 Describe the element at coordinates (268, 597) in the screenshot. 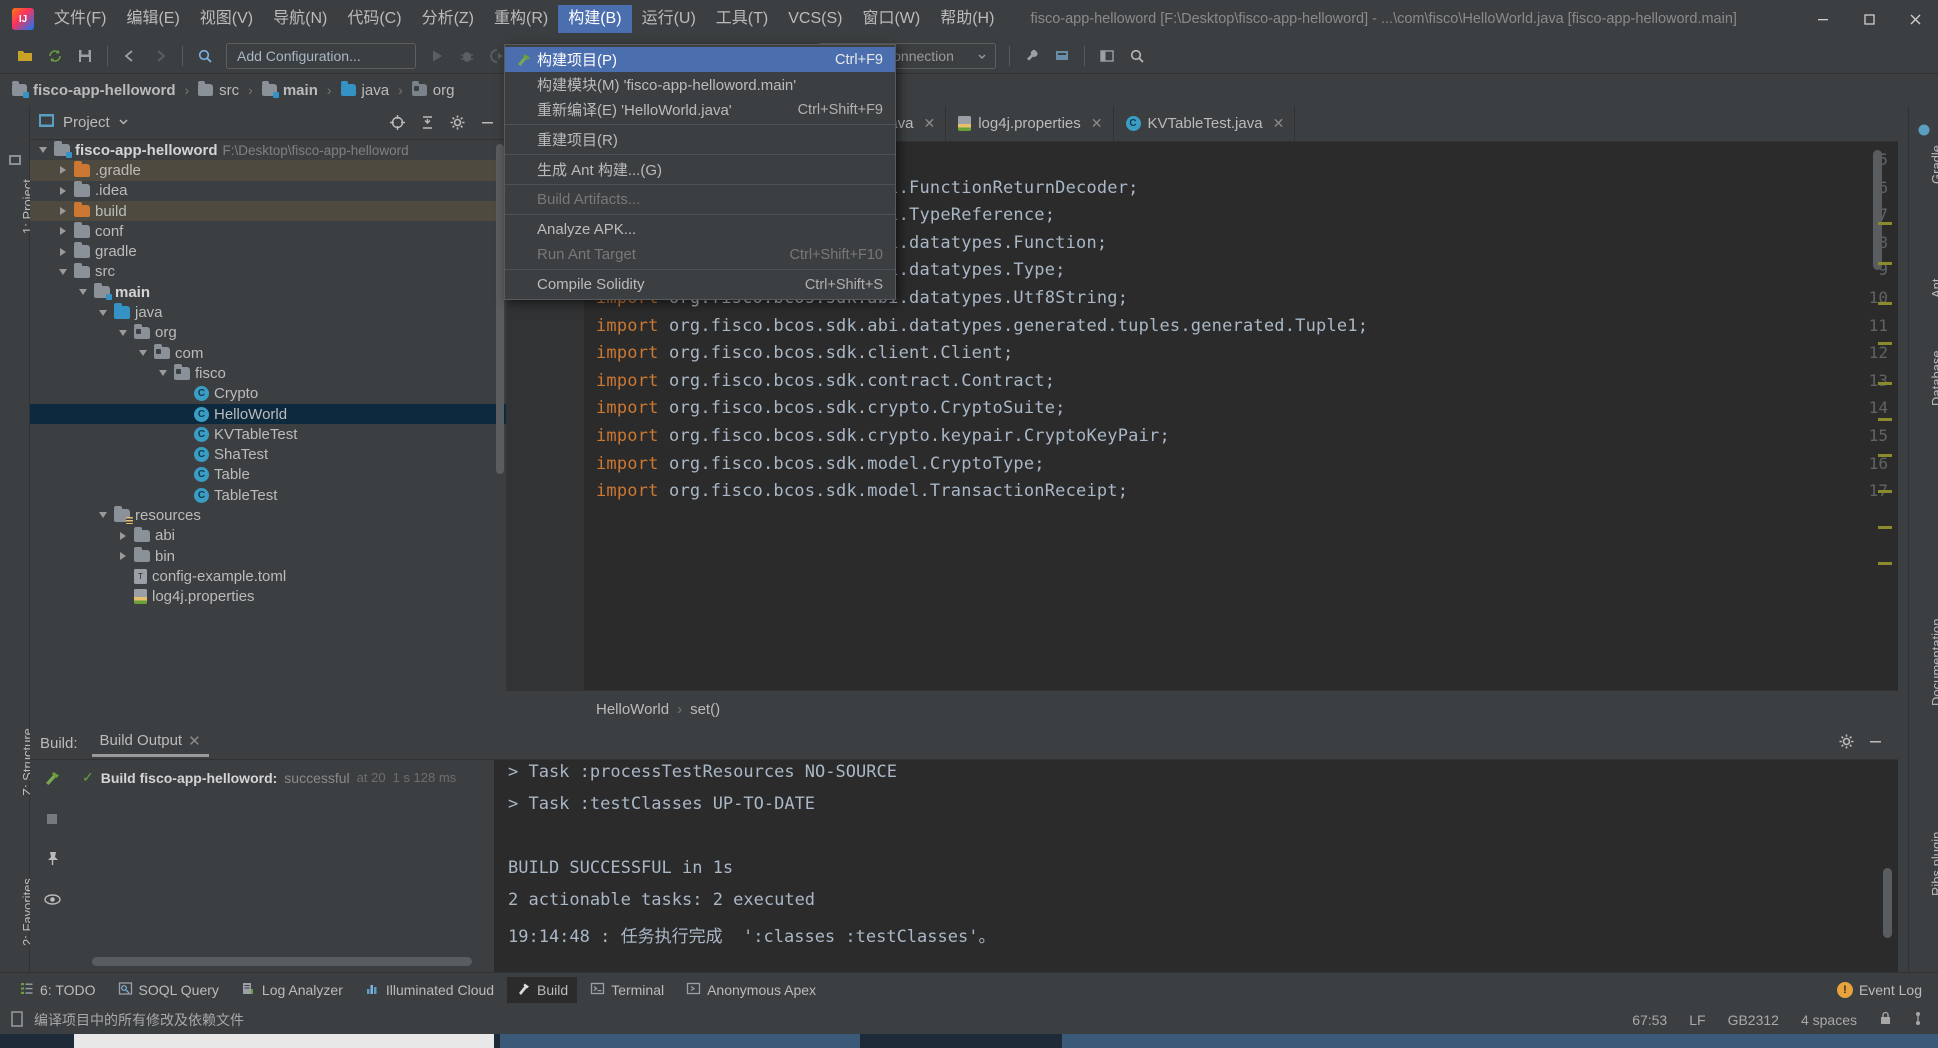

I see `tree-node-log4j-properties: log4j.properties` at that location.